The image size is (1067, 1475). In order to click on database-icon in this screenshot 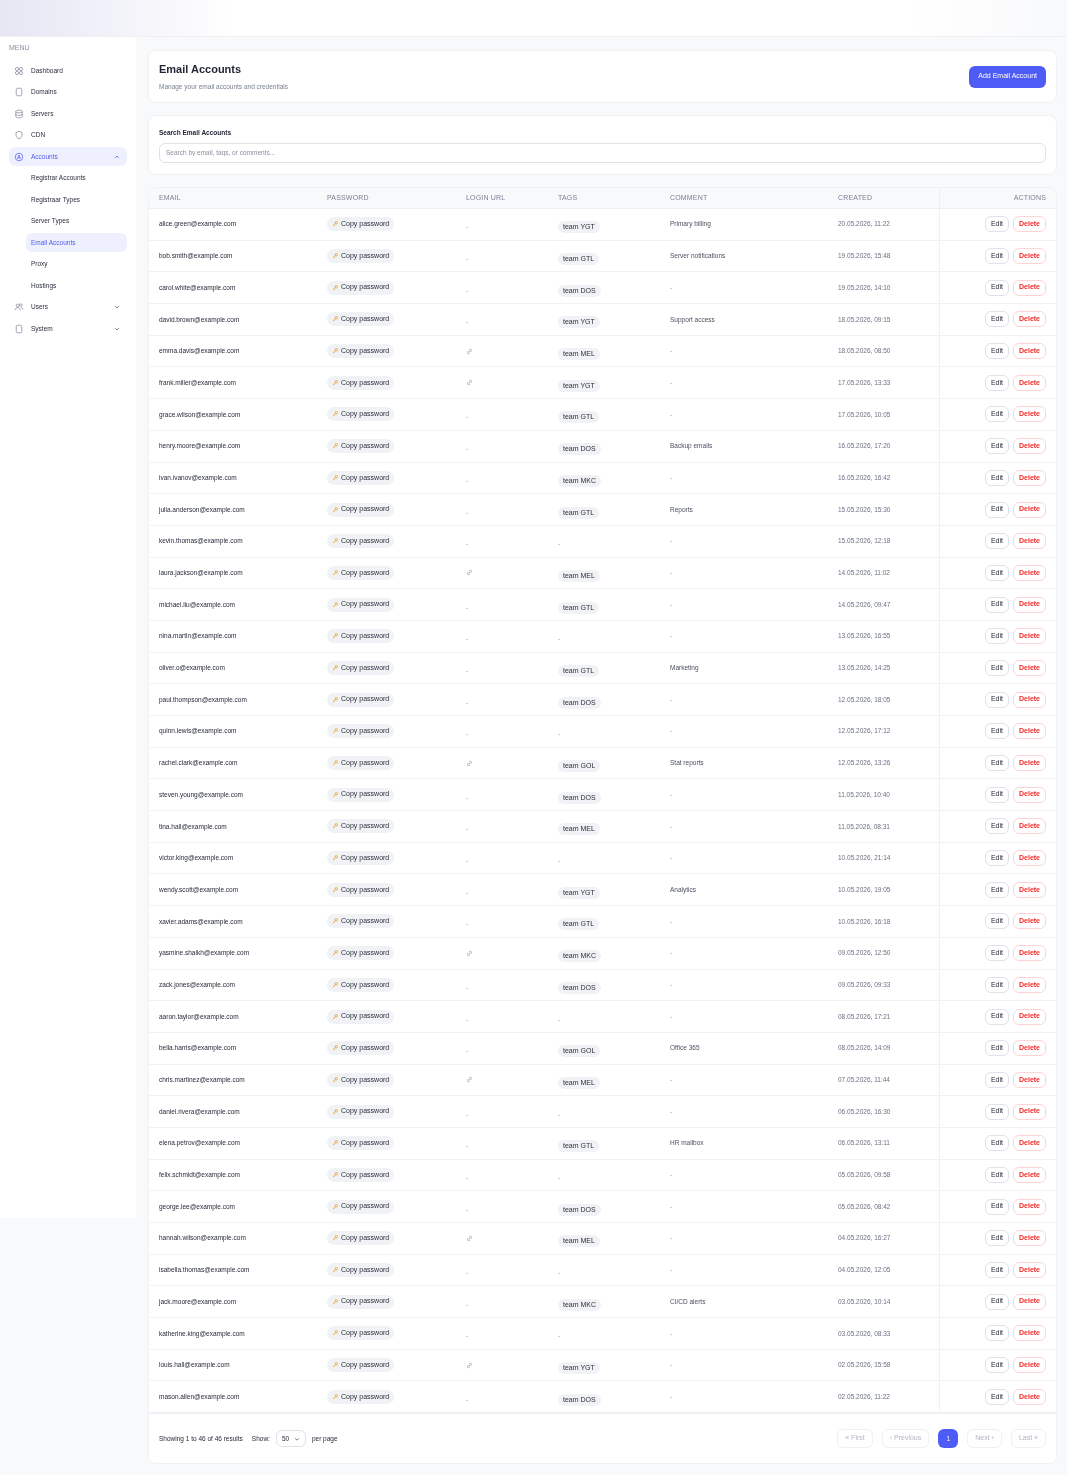, I will do `click(19, 113)`.